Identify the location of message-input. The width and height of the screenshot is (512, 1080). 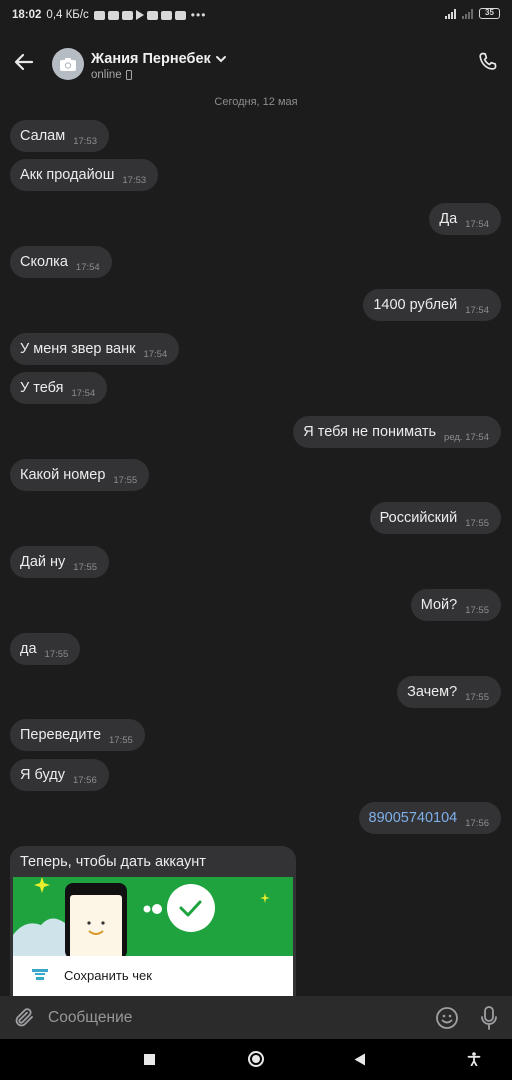
(233, 1018).